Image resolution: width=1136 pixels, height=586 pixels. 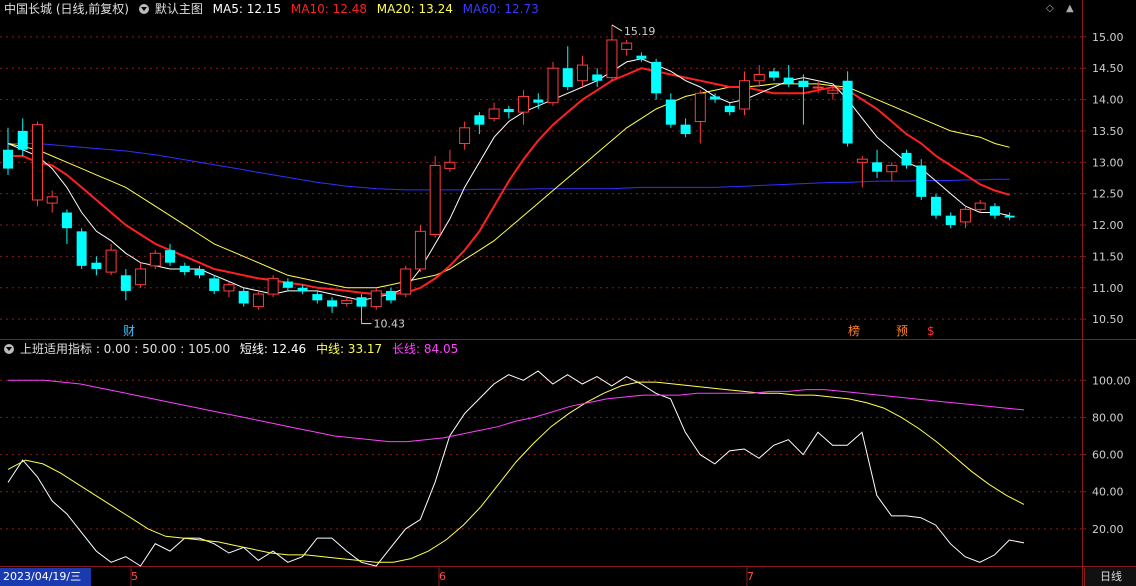 I want to click on cursor-date: 2023/04/19/三, so click(x=45, y=577).